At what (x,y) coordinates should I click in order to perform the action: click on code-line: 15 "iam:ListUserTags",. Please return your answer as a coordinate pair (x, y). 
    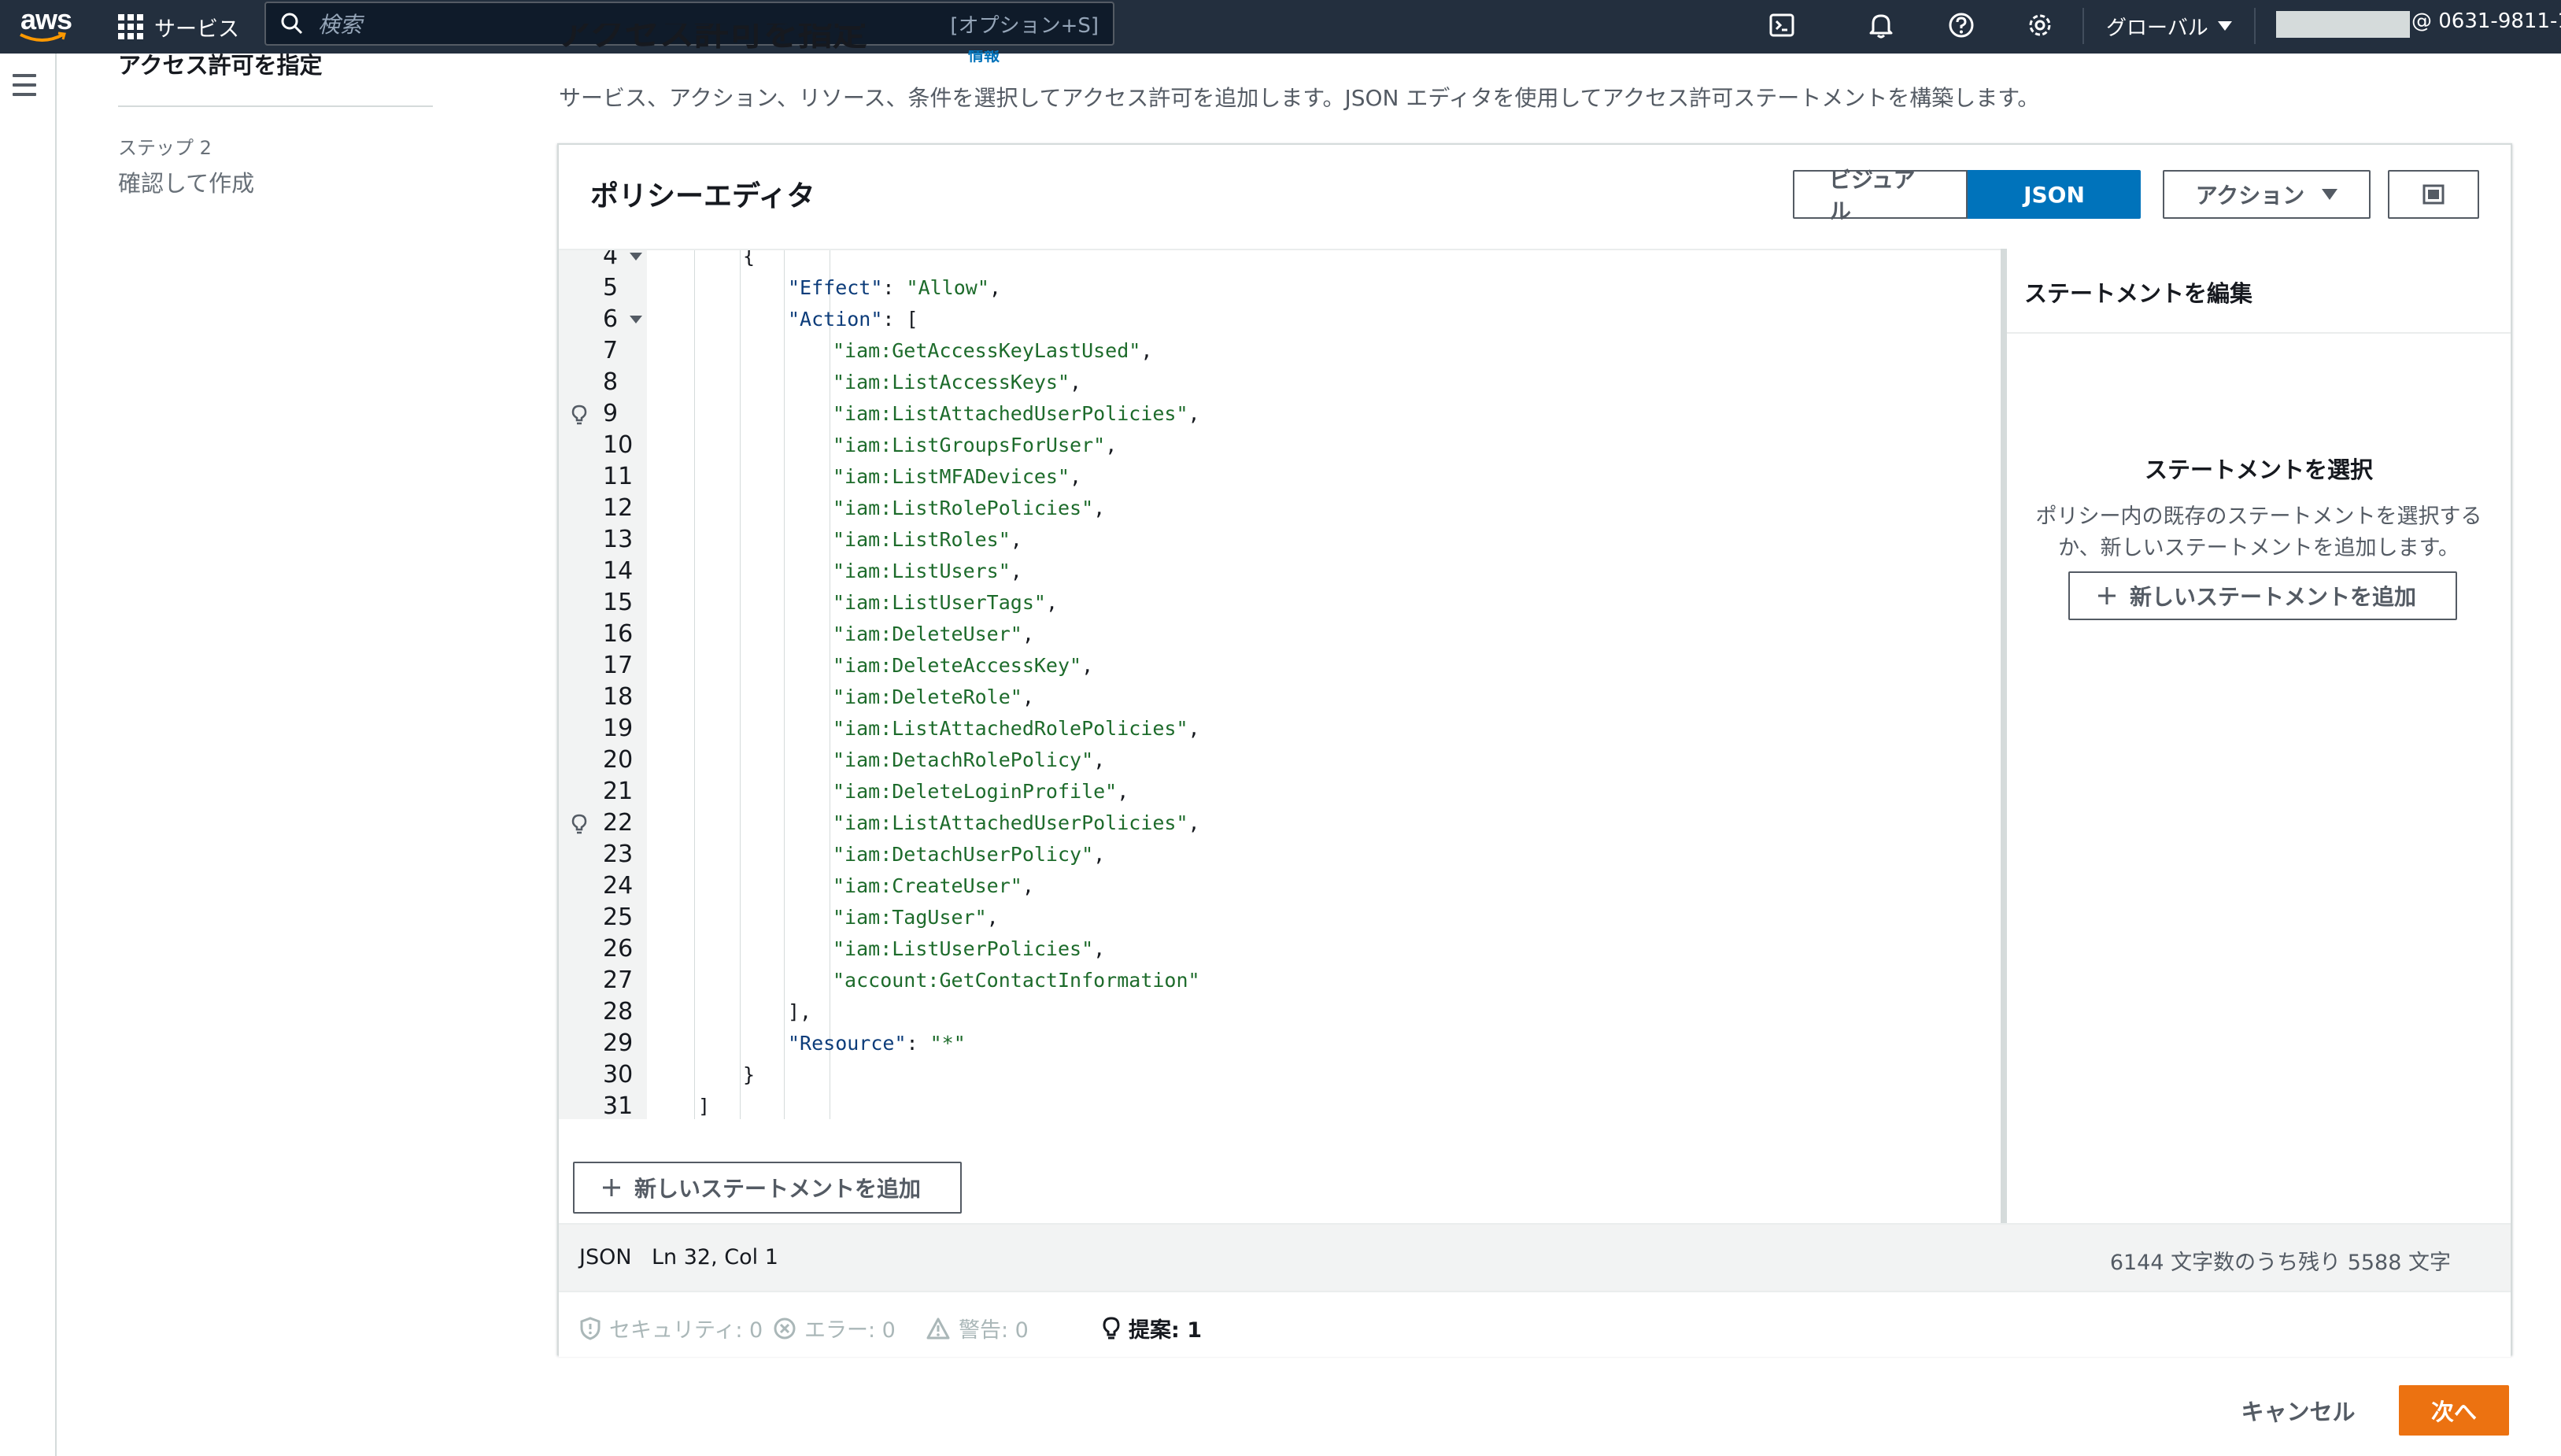
    Looking at the image, I should click on (1280, 603).